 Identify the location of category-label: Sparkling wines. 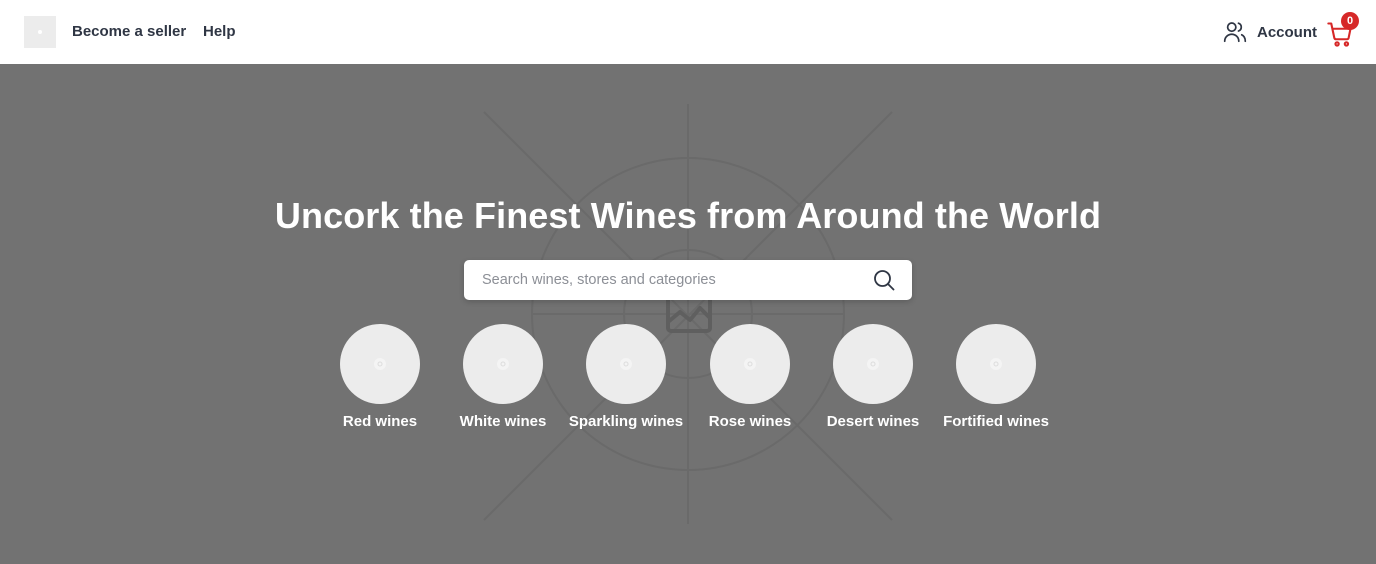
(626, 421).